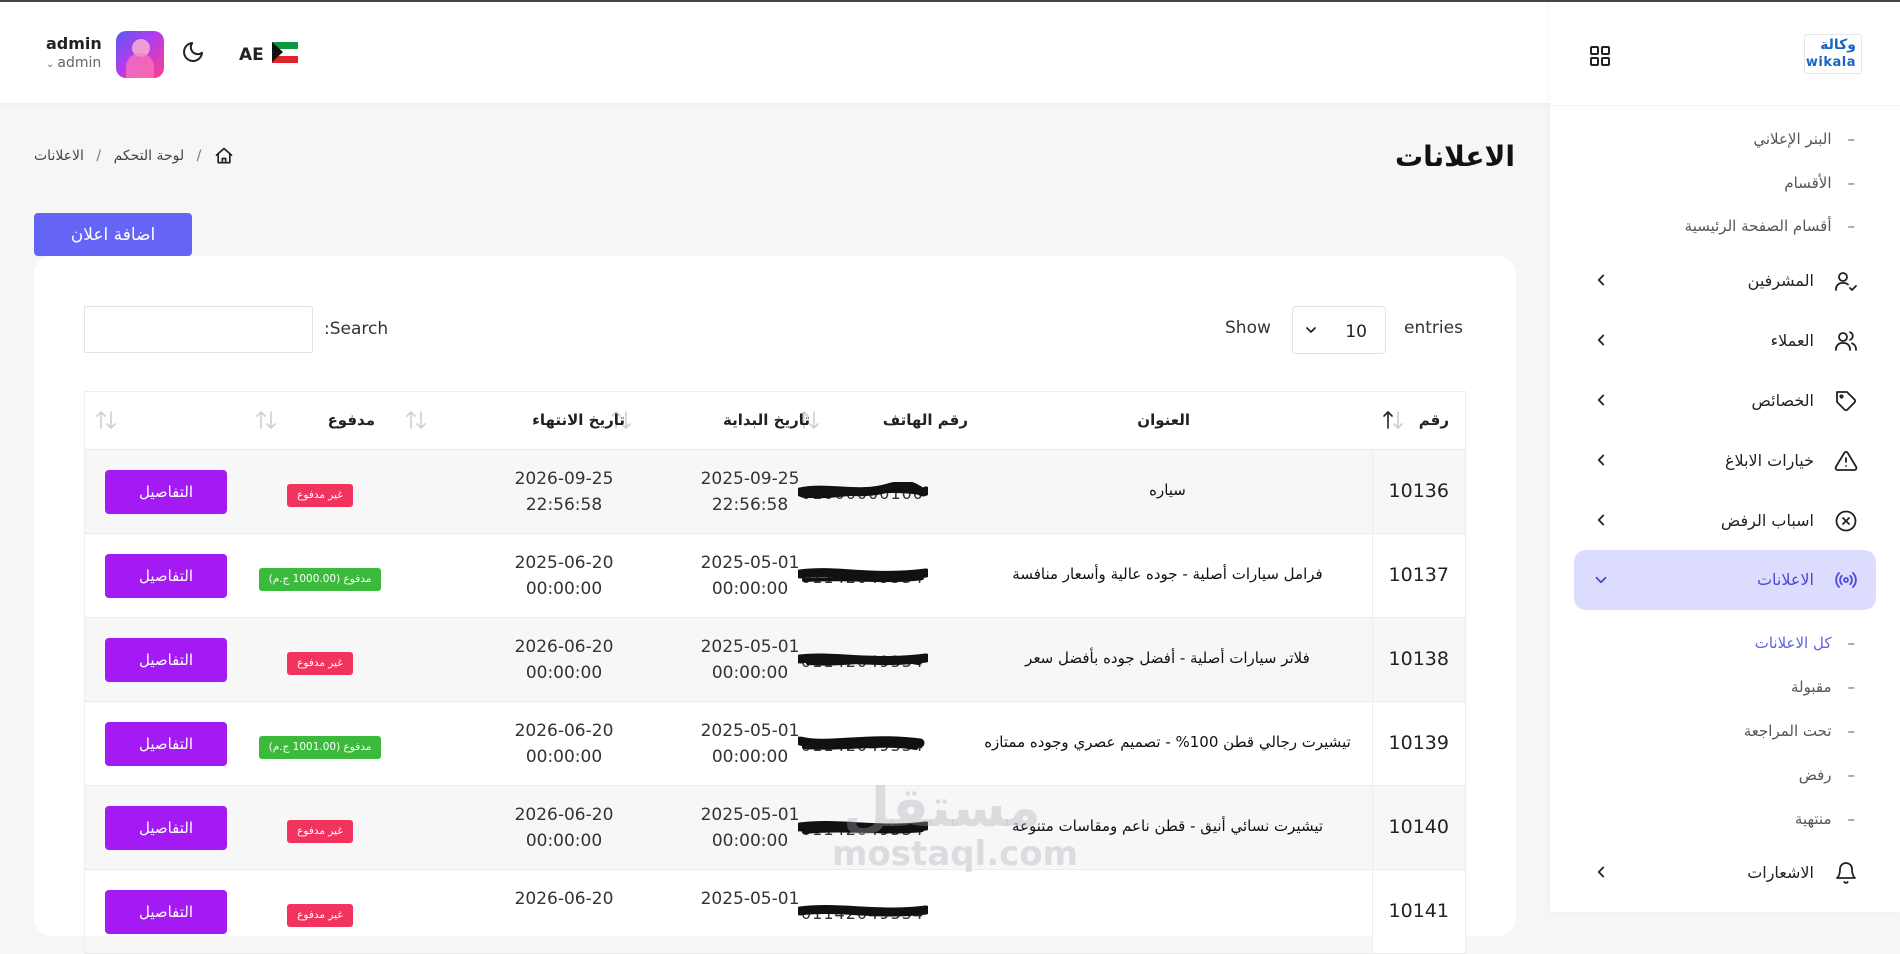  Describe the element at coordinates (193, 52) in the screenshot. I see `moon-icon` at that location.